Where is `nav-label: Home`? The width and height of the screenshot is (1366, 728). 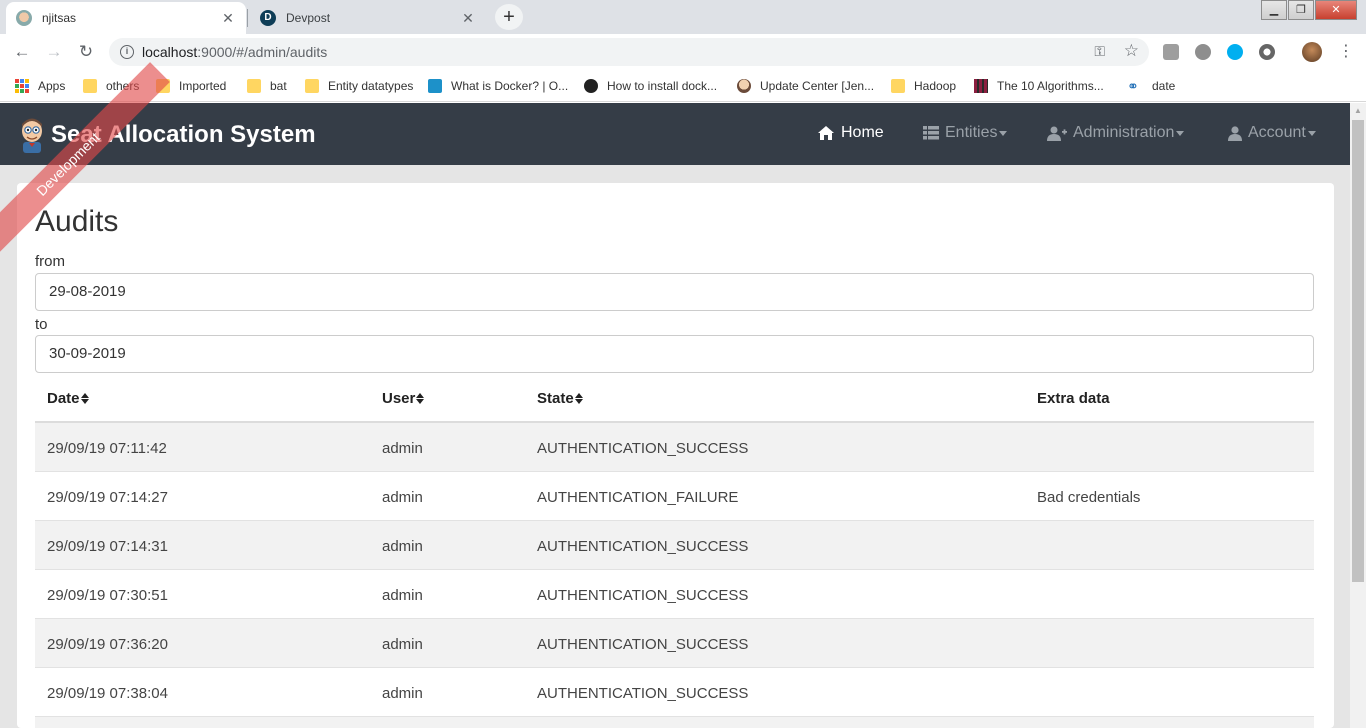
nav-label: Home is located at coordinates (862, 132).